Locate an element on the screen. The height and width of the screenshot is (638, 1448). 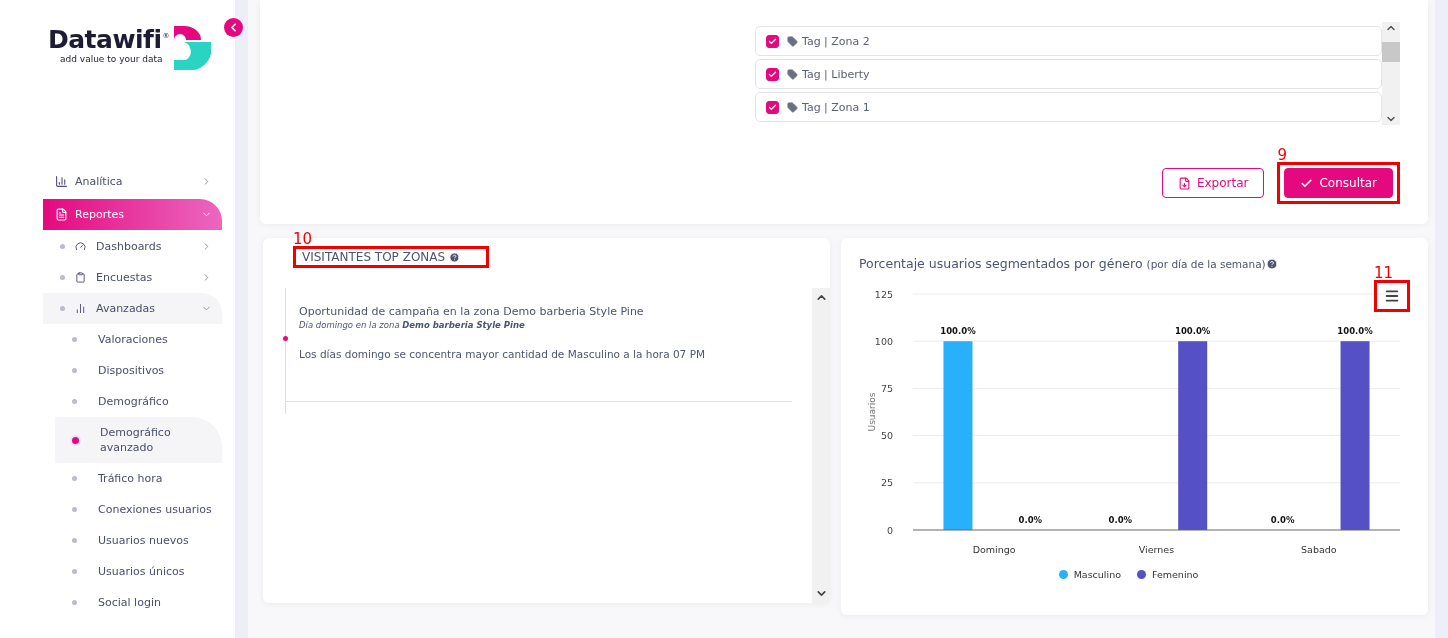
nav-subitem: Dashboards is located at coordinates (132, 246).